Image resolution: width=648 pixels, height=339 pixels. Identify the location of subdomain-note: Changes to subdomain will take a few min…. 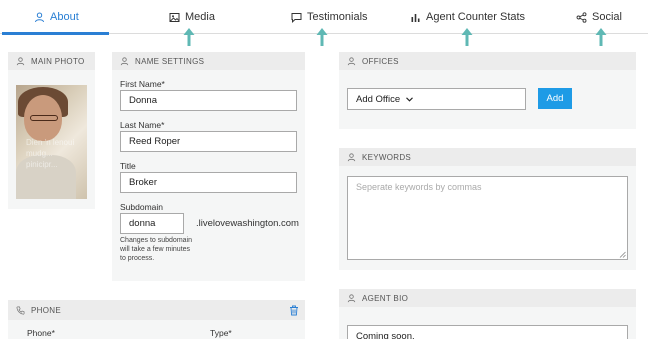
(156, 249).